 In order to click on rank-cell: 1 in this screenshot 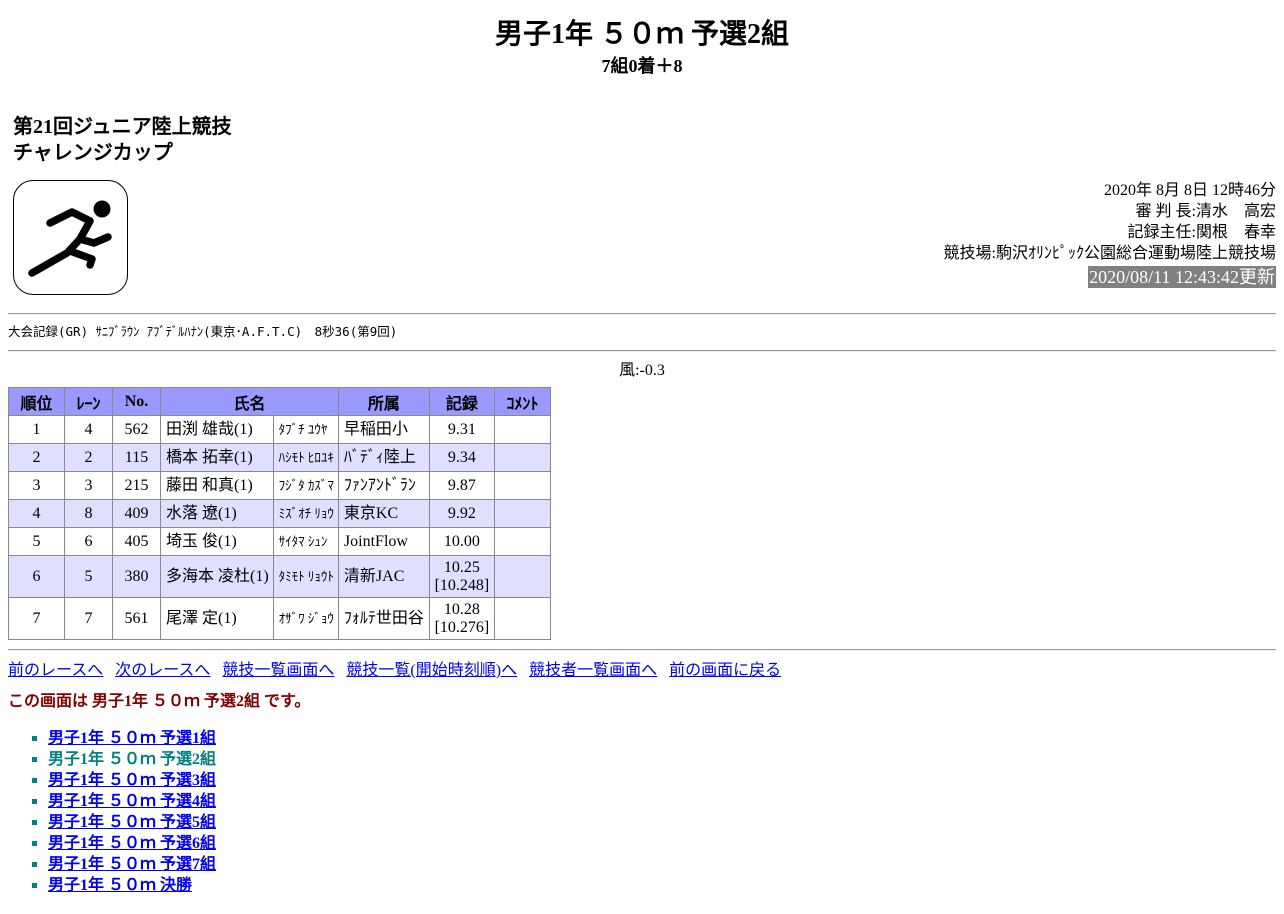, I will do `click(36, 429)`.